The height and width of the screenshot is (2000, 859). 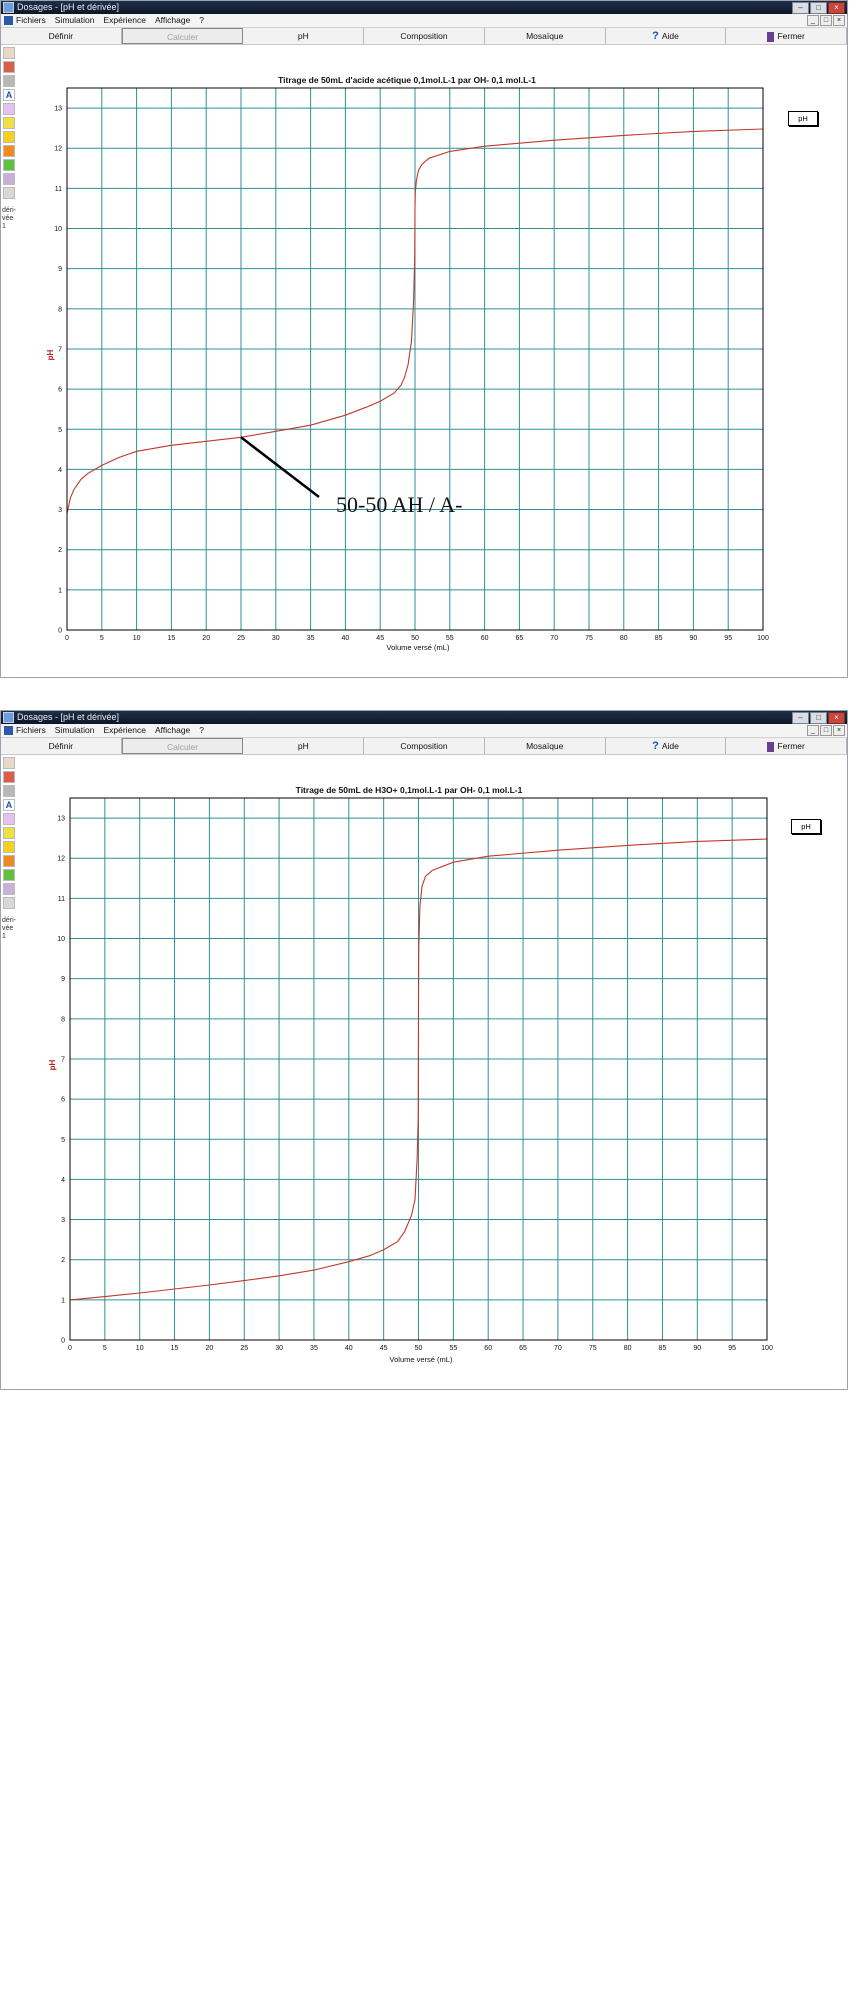 I want to click on x-axis-label: Volume versé (mL), so click(x=418, y=647).